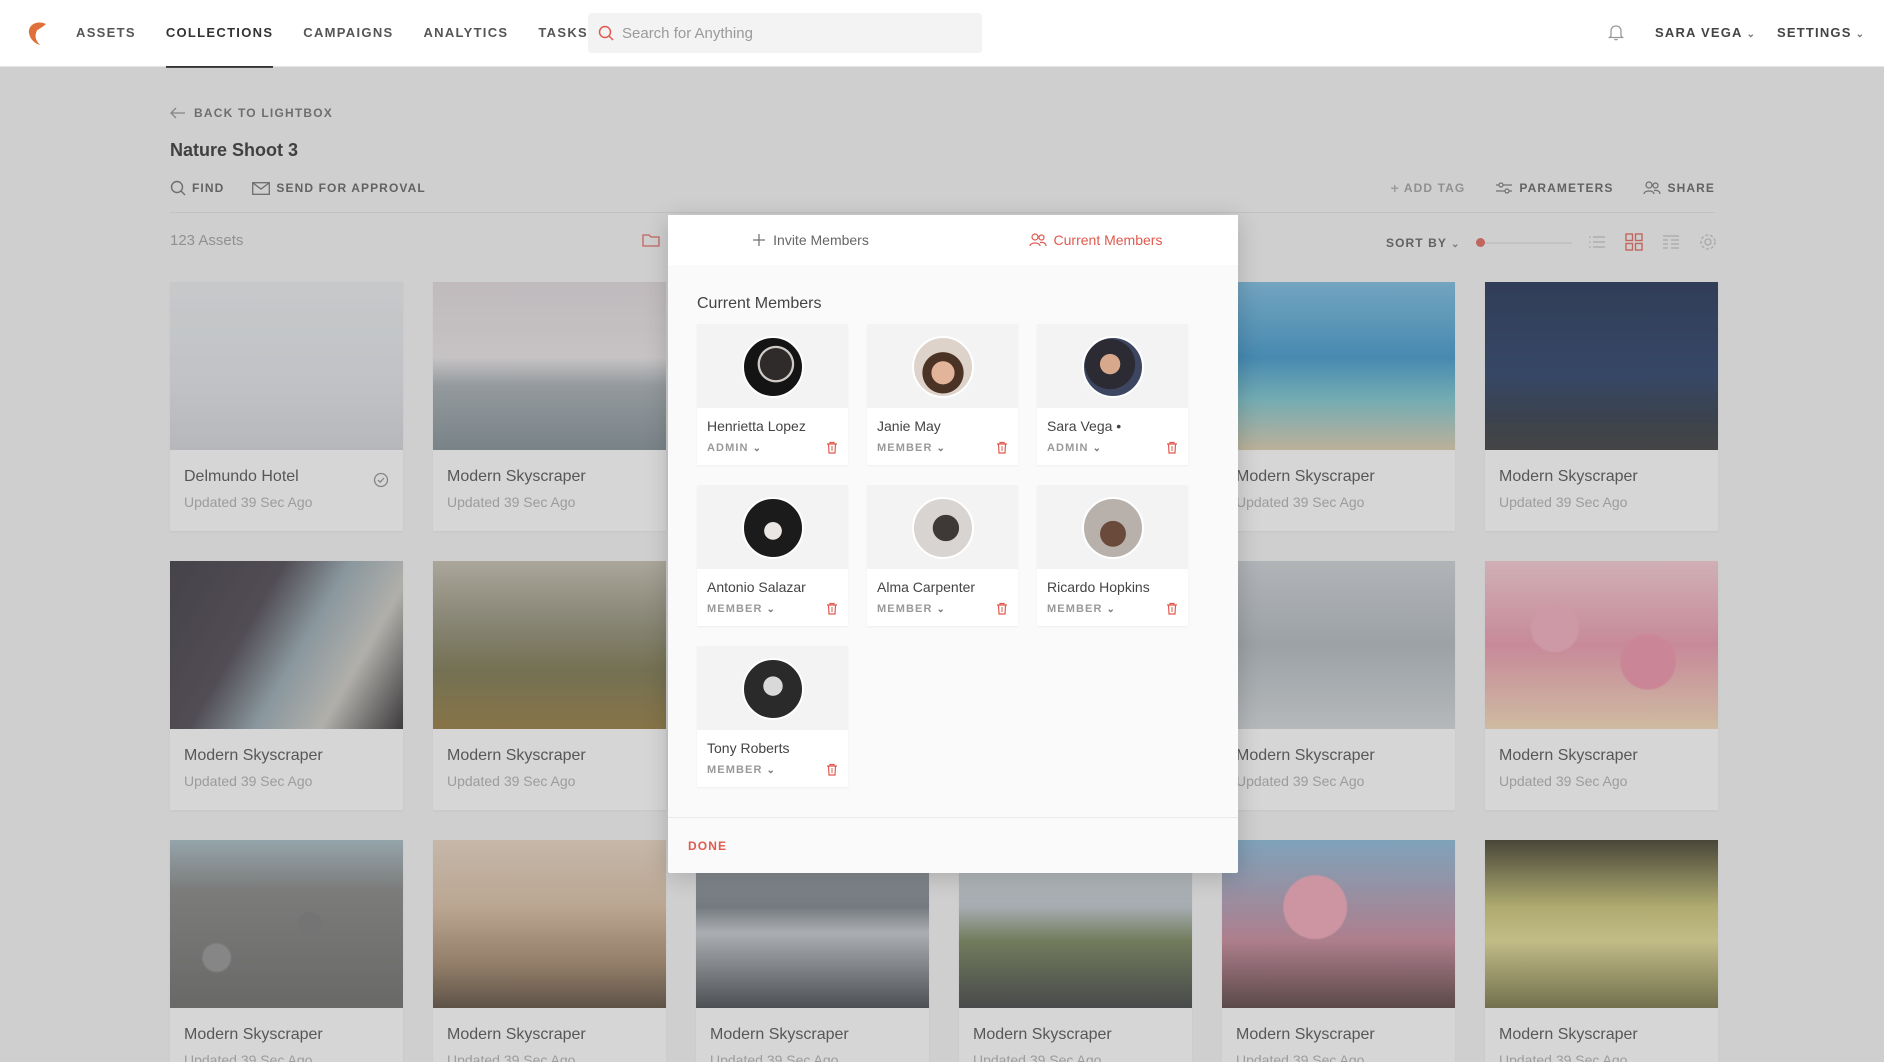 This screenshot has height=1062, width=1884. What do you see at coordinates (756, 587) in the screenshot?
I see `member-name: Antonio Salazar` at bounding box center [756, 587].